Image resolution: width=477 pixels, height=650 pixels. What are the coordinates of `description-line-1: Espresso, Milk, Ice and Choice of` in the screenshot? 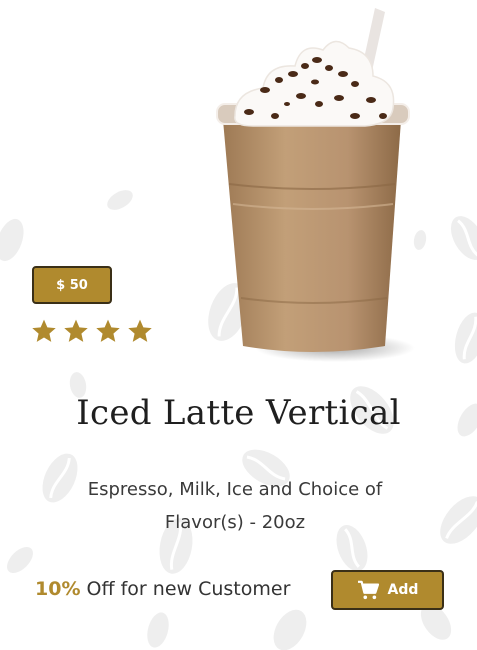 It's located at (235, 489).